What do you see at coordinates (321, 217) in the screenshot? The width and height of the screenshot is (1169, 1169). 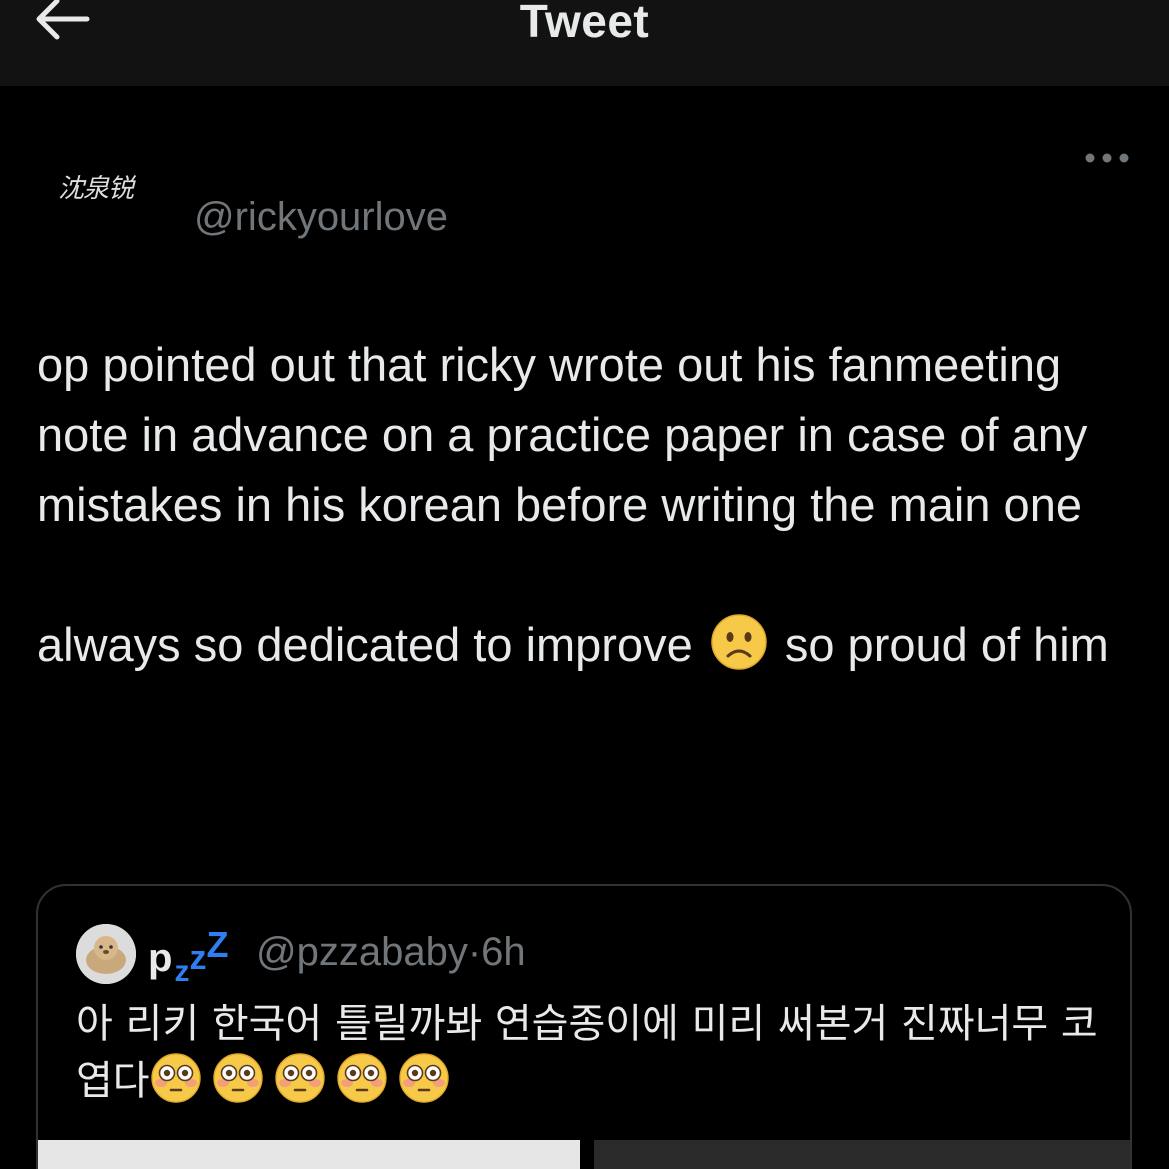 I see `author-handle: @rickyourlove` at bounding box center [321, 217].